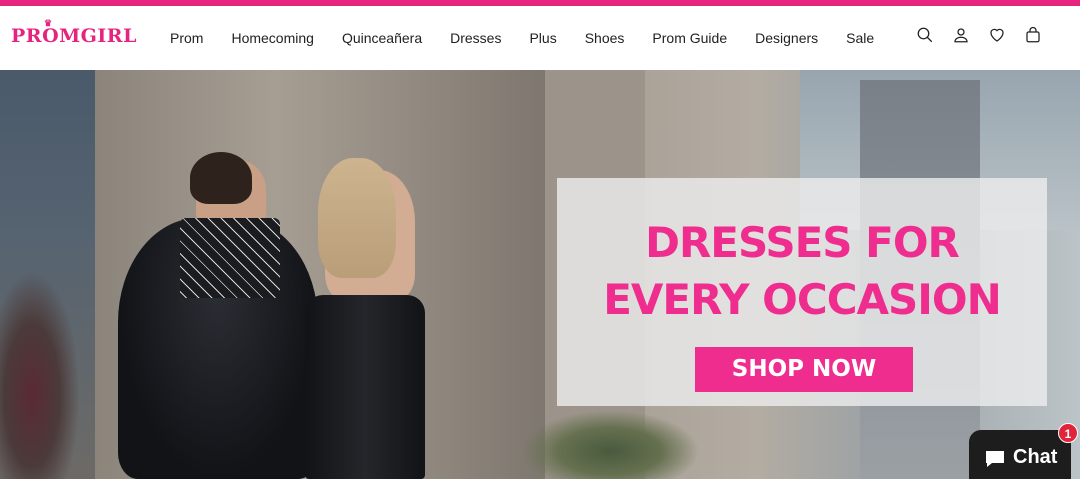 This screenshot has height=479, width=1080. What do you see at coordinates (925, 35) in the screenshot?
I see `search-icon` at bounding box center [925, 35].